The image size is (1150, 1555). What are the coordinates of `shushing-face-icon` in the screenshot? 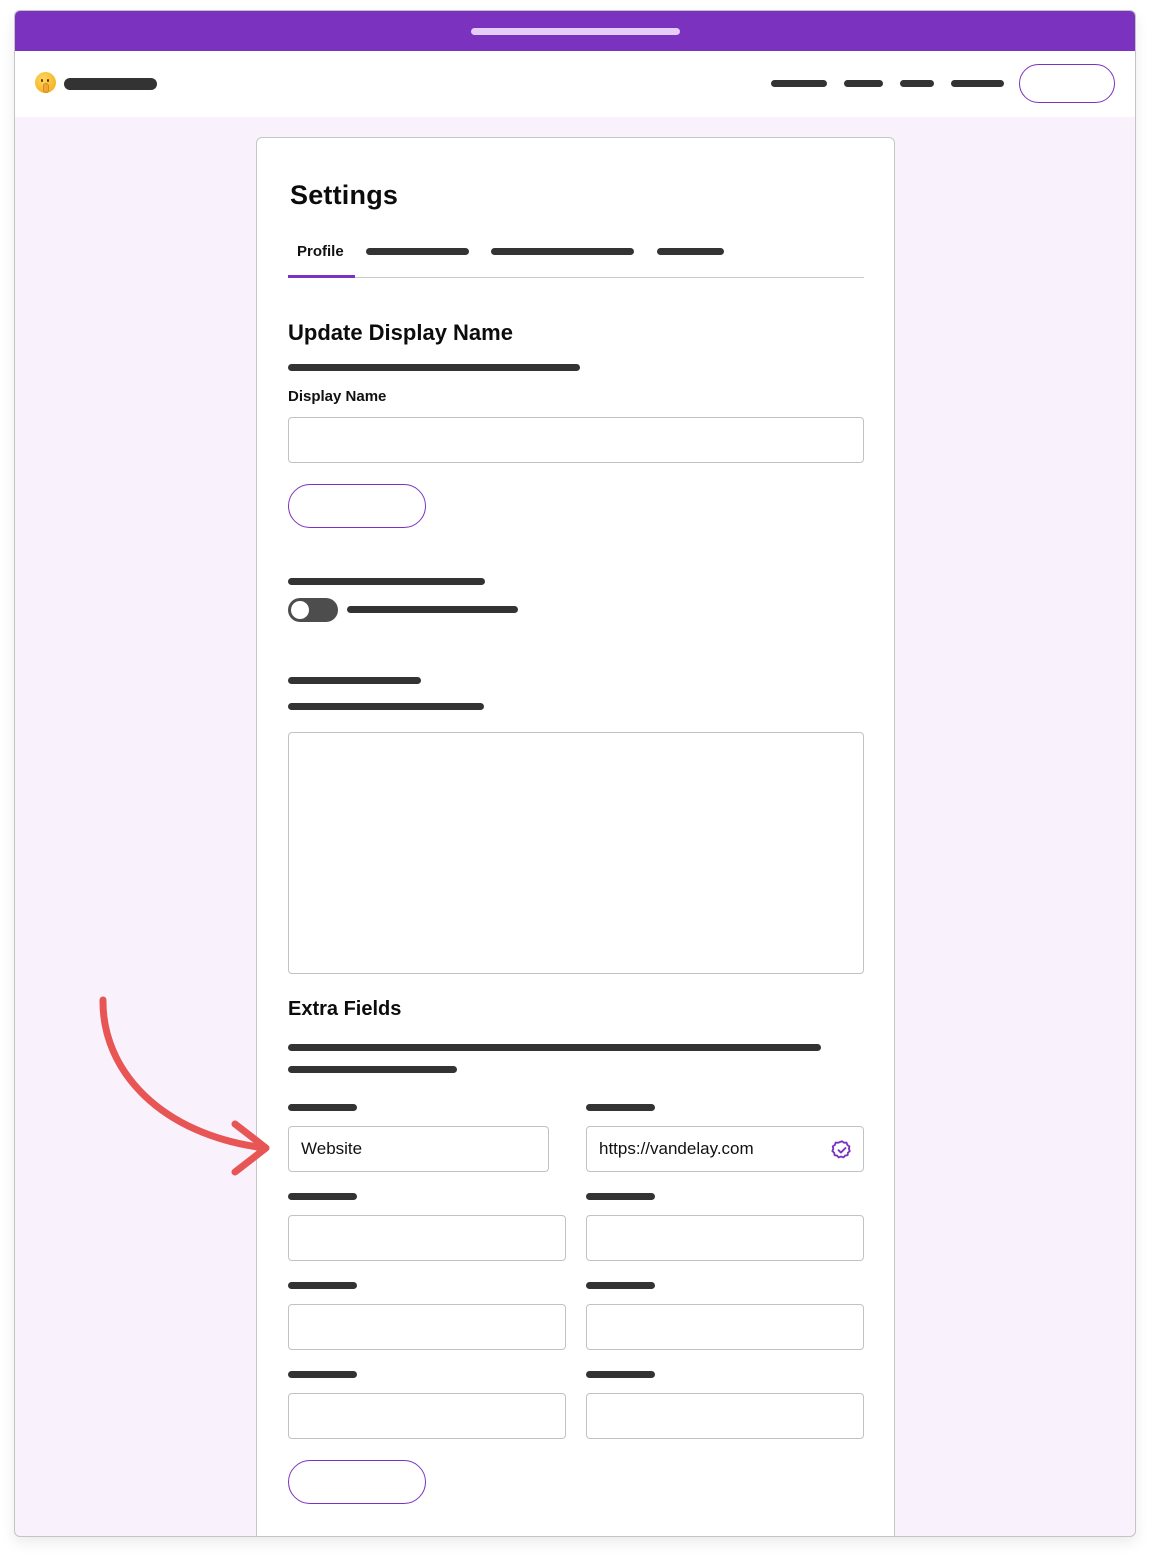 It's located at (45, 82).